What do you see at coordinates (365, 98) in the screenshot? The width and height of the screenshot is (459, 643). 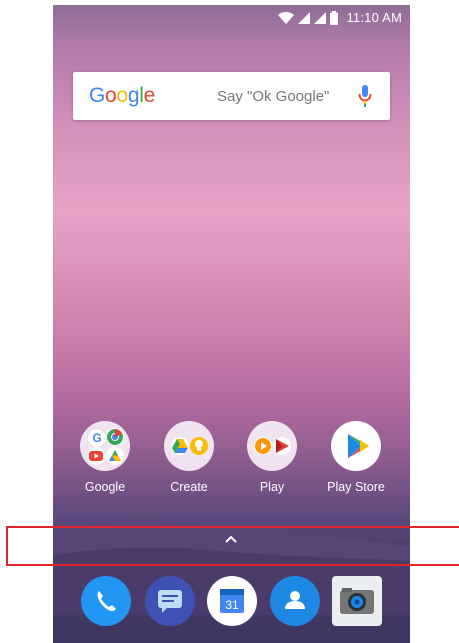 I see `mic-icon` at bounding box center [365, 98].